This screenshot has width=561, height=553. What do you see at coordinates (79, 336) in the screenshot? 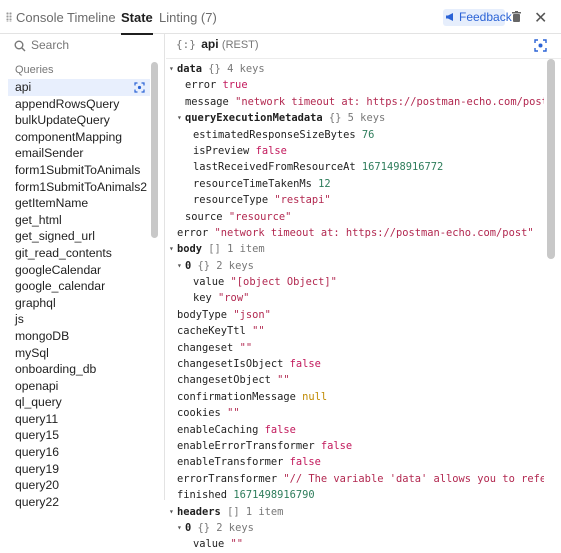
I see `query-item: mongoDB` at bounding box center [79, 336].